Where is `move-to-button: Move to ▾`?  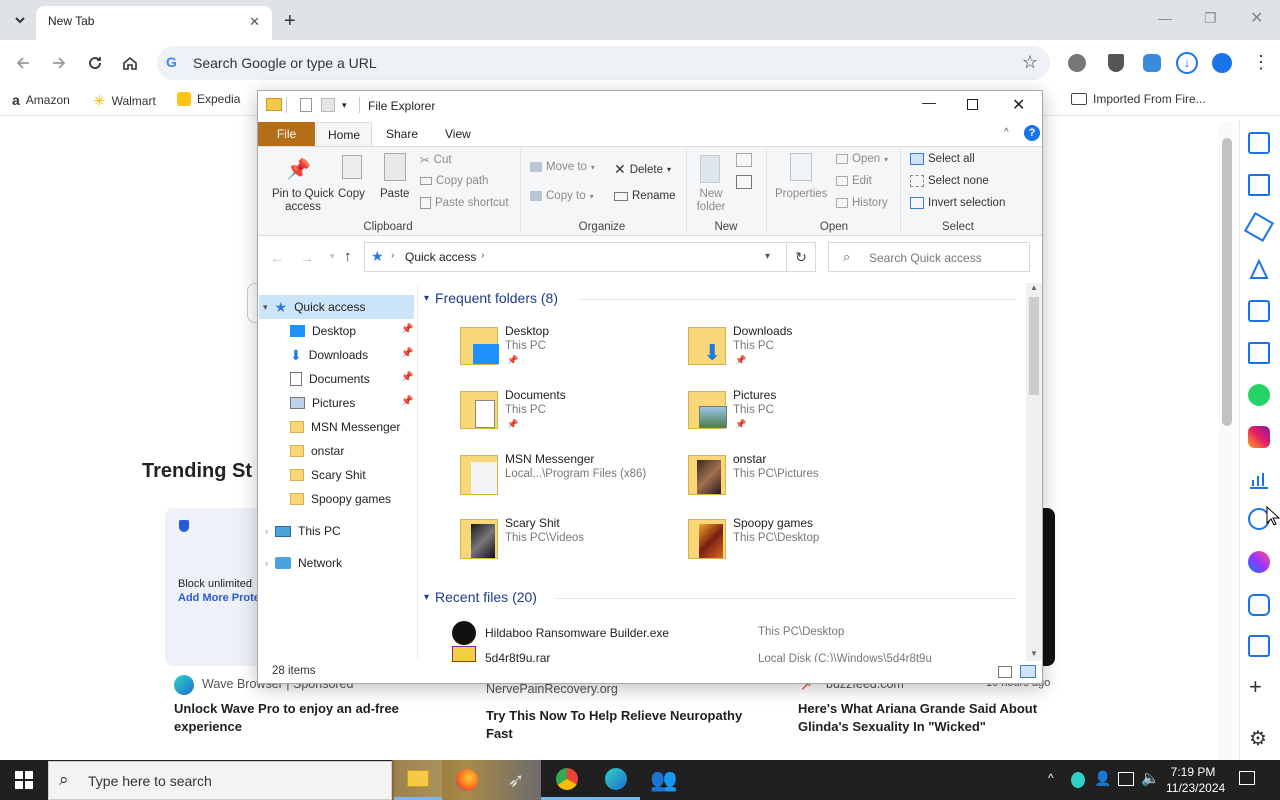 move-to-button: Move to ▾ is located at coordinates (562, 167).